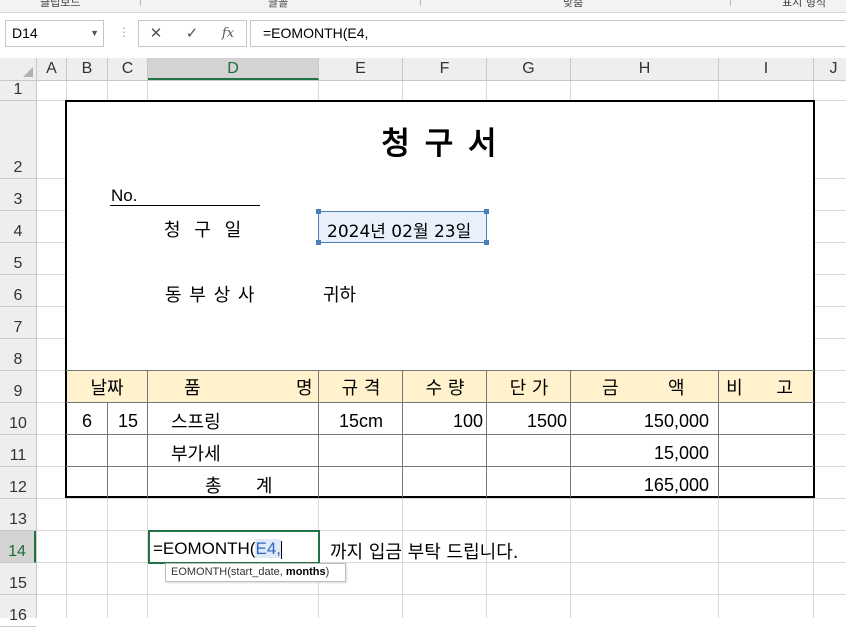 This screenshot has width=846, height=627. What do you see at coordinates (196, 454) in the screenshot?
I see `row2-item: 부가세` at bounding box center [196, 454].